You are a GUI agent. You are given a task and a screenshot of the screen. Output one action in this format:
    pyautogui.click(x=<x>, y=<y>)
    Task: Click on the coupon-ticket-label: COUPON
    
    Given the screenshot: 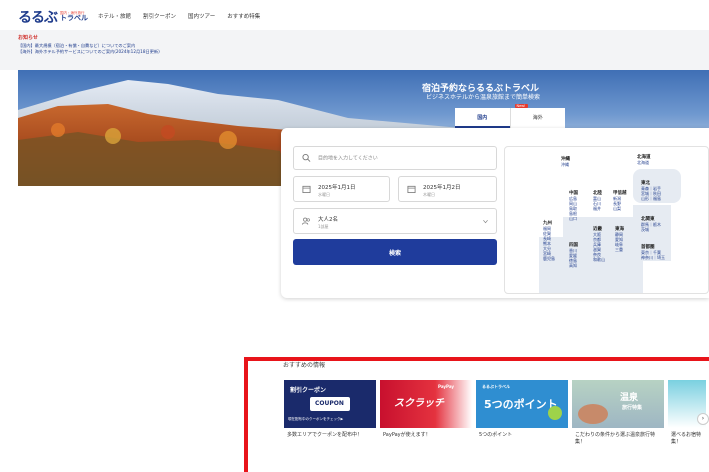 What is the action you would take?
    pyautogui.click(x=329, y=403)
    